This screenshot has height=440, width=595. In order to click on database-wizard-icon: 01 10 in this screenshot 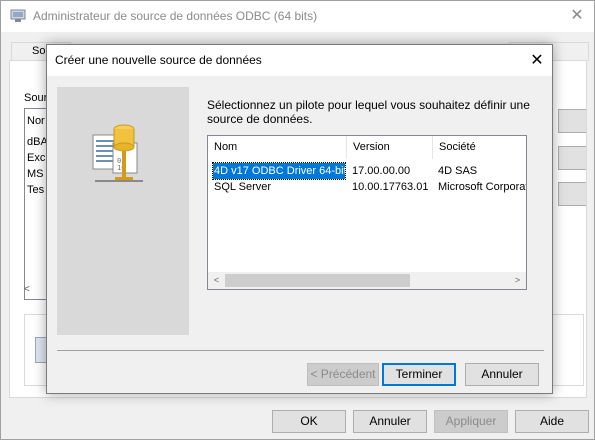, I will do `click(117, 153)`.